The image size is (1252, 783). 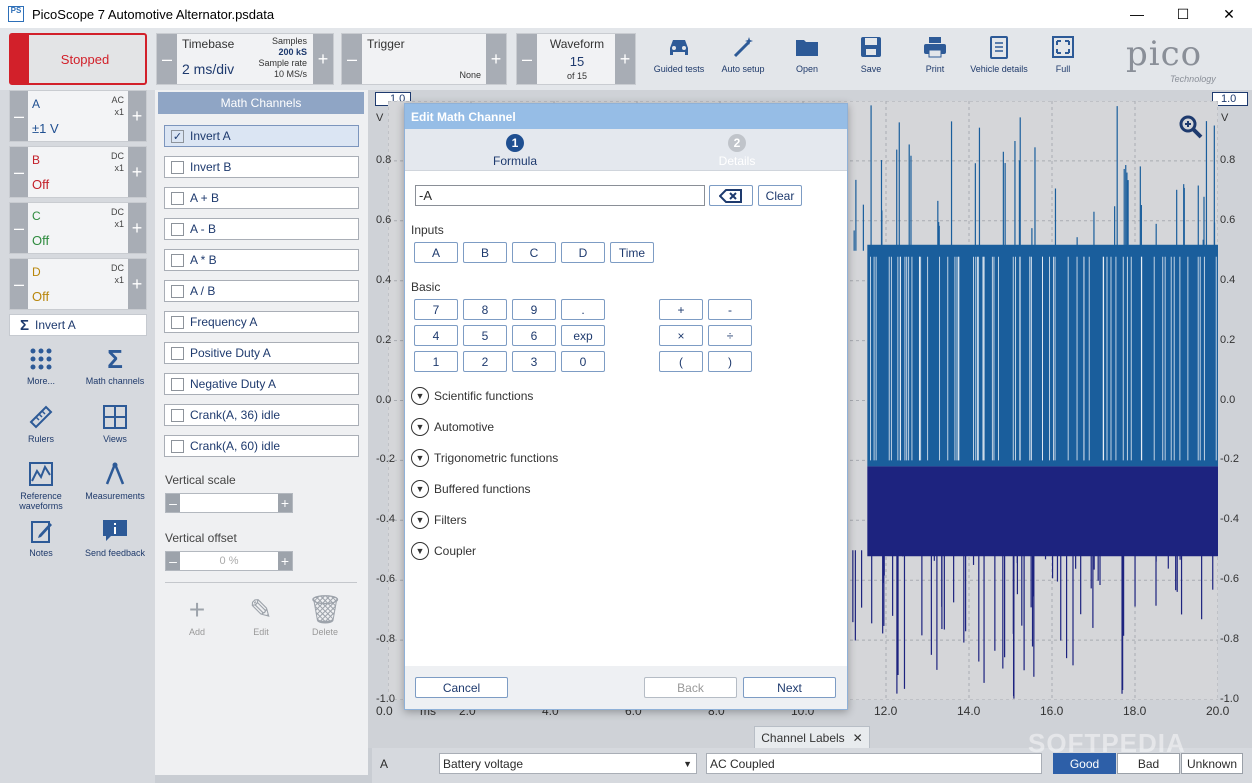 What do you see at coordinates (534, 252) in the screenshot?
I see `input-c-button: C` at bounding box center [534, 252].